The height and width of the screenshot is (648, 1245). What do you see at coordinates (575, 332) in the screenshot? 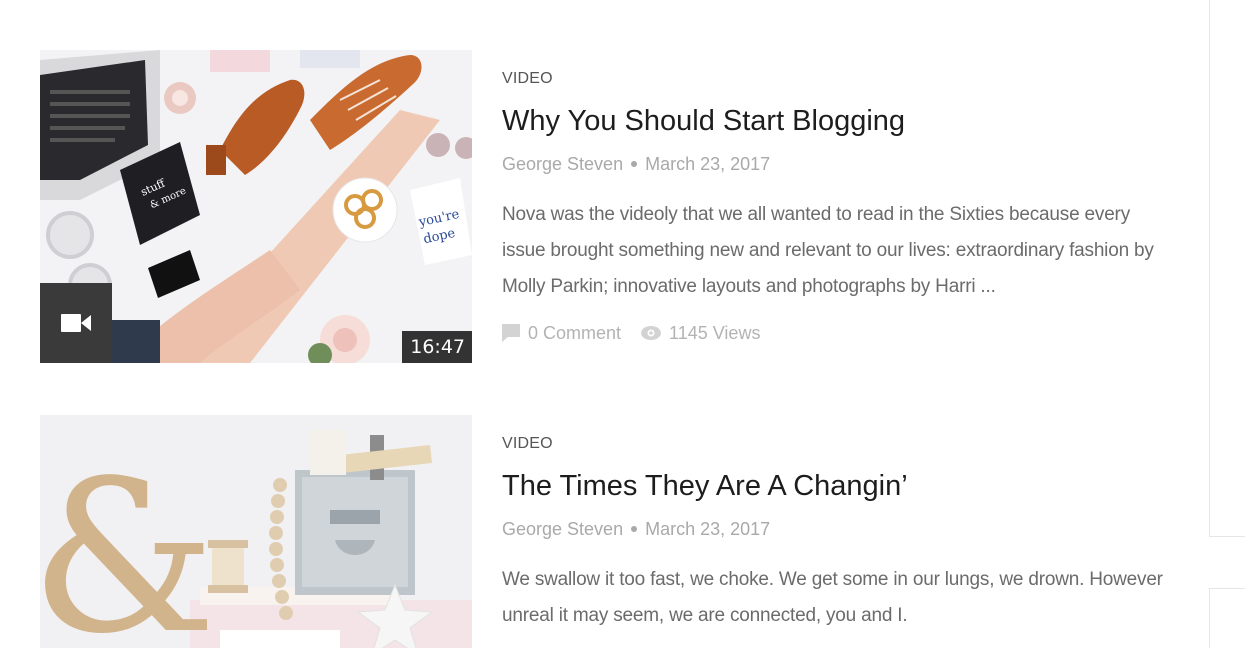
I see `comment-count-label: 0 Comment` at bounding box center [575, 332].